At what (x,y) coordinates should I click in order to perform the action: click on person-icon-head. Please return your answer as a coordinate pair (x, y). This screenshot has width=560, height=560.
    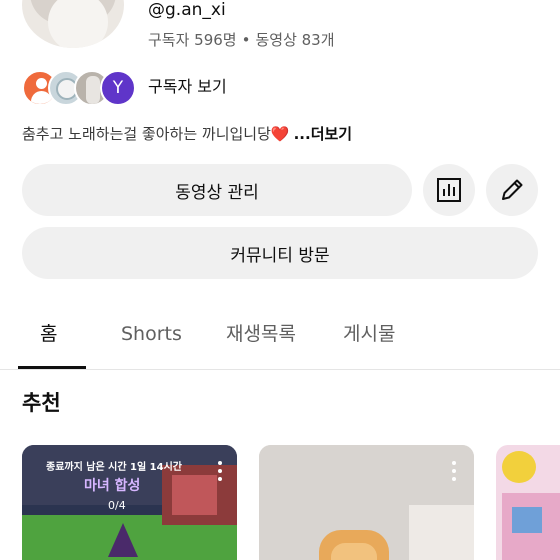
    Looking at the image, I should click on (41, 83).